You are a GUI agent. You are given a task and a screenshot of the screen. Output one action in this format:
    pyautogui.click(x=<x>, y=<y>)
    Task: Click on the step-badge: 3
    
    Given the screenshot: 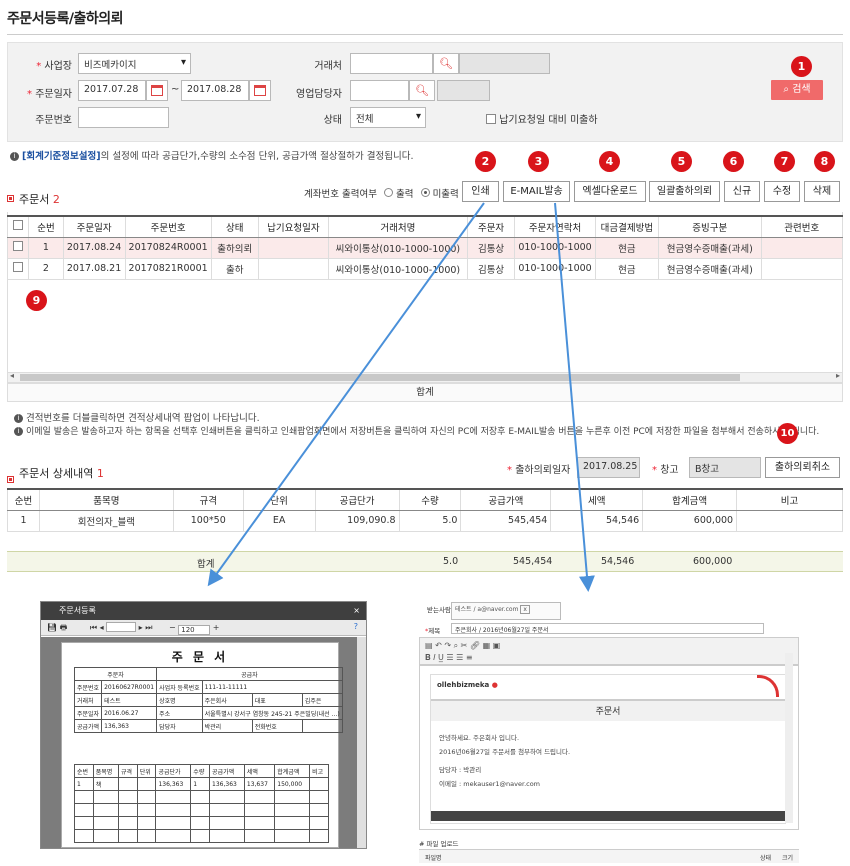 What is the action you would take?
    pyautogui.click(x=538, y=161)
    